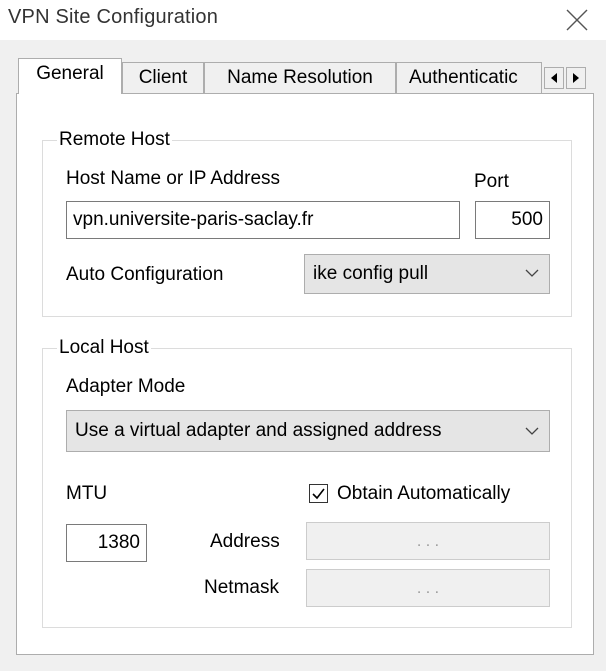 The width and height of the screenshot is (606, 671). What do you see at coordinates (163, 77) in the screenshot?
I see `tab-client: Client` at bounding box center [163, 77].